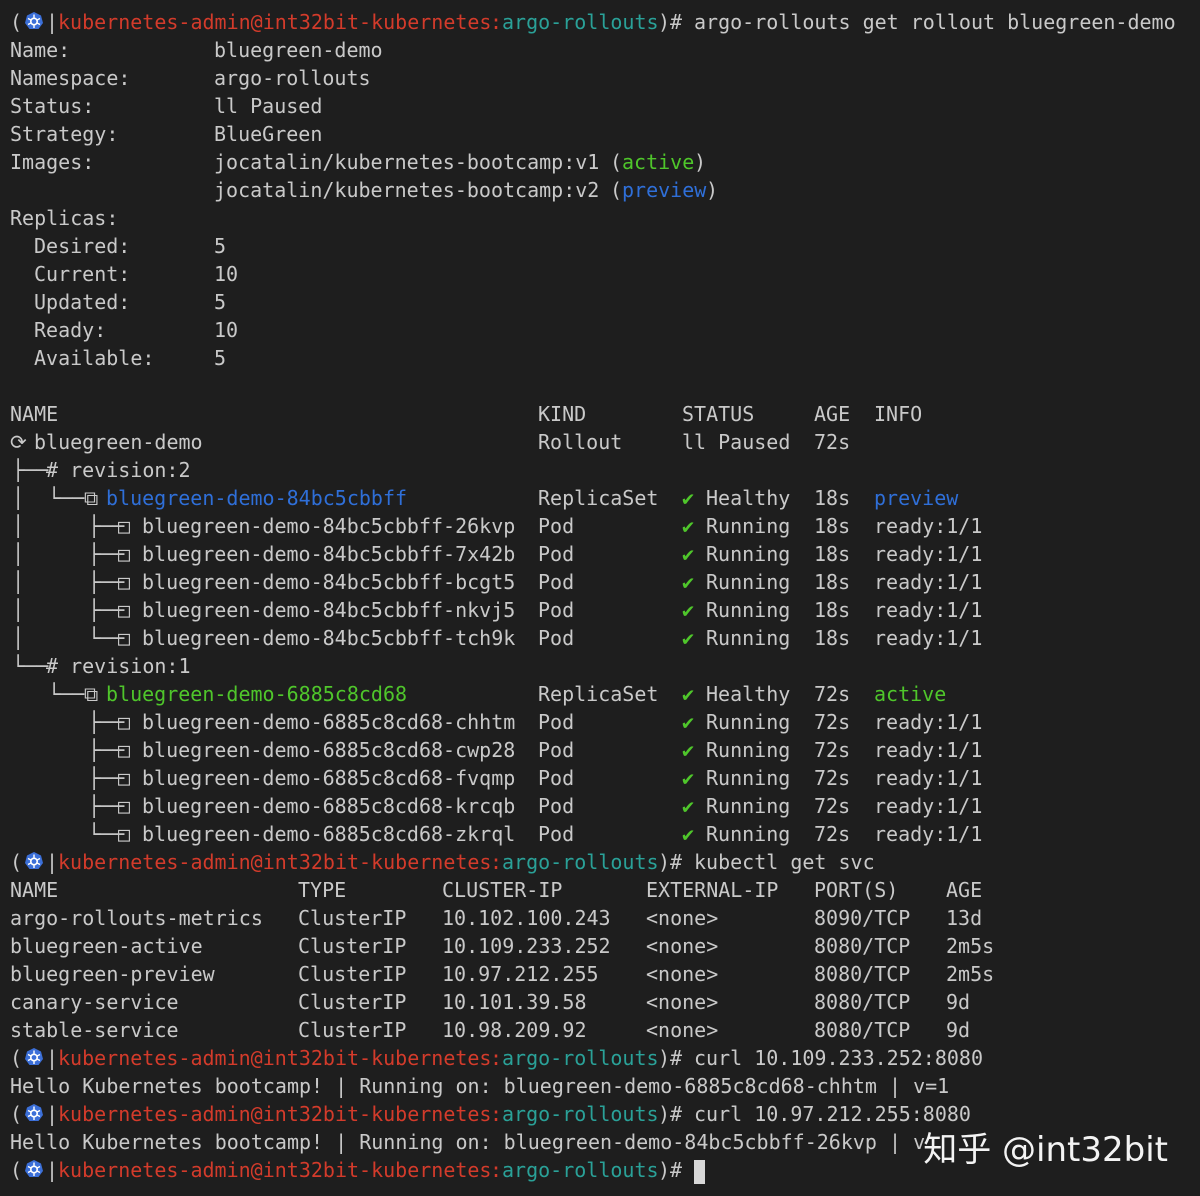 Image resolution: width=1200 pixels, height=1196 pixels. Describe the element at coordinates (34, 890) in the screenshot. I see `svc-col-name-header: NAME` at that location.